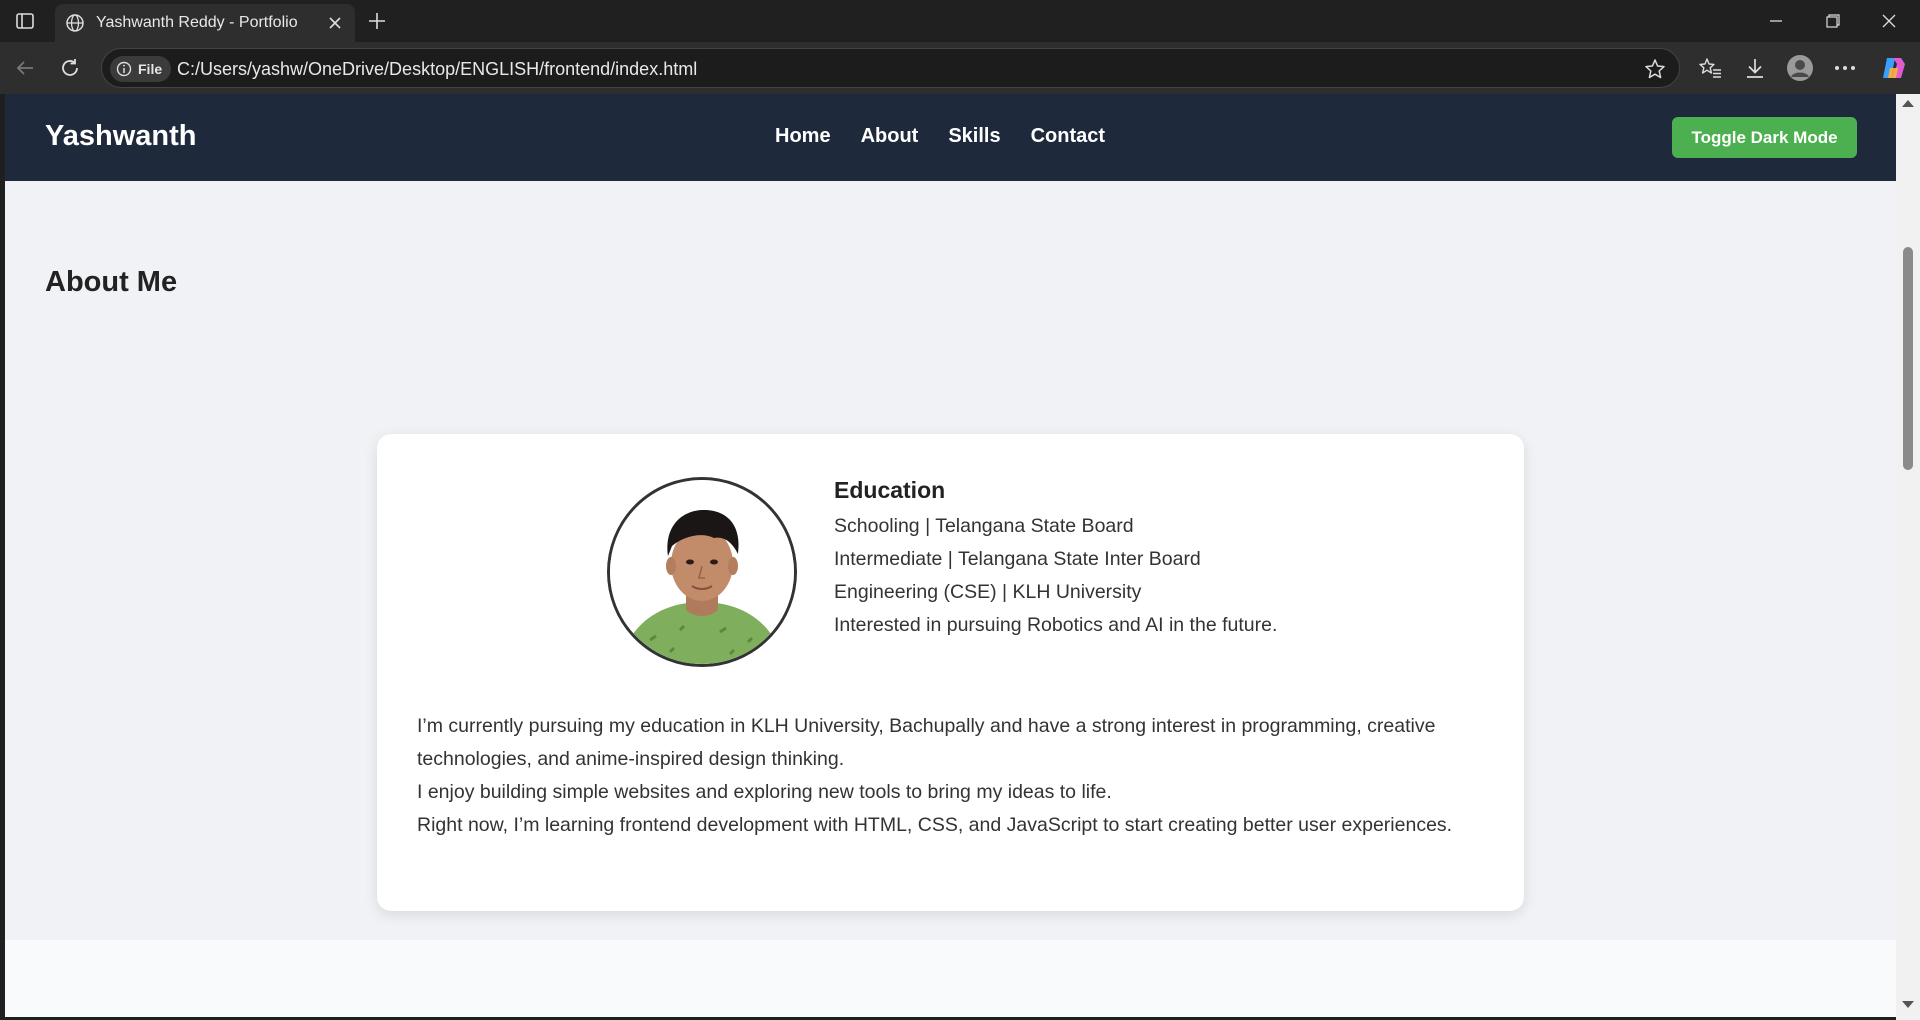 Image resolution: width=1920 pixels, height=1020 pixels. What do you see at coordinates (1908, 1004) in the screenshot?
I see `scroll-down-arrow-icon` at bounding box center [1908, 1004].